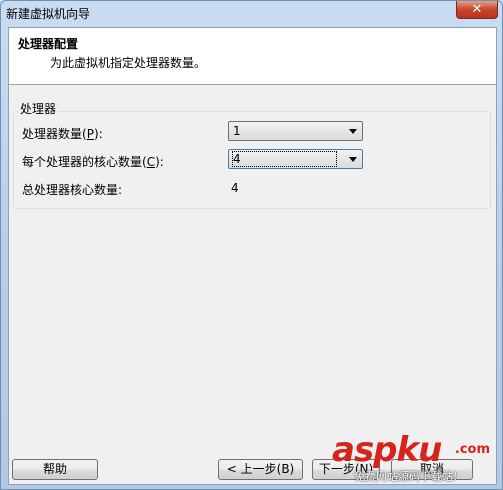 The image size is (503, 490). Describe the element at coordinates (252, 56) in the screenshot. I see `wizard-header: 处理器配置 为此虚拟机指定处理器数量。` at that location.